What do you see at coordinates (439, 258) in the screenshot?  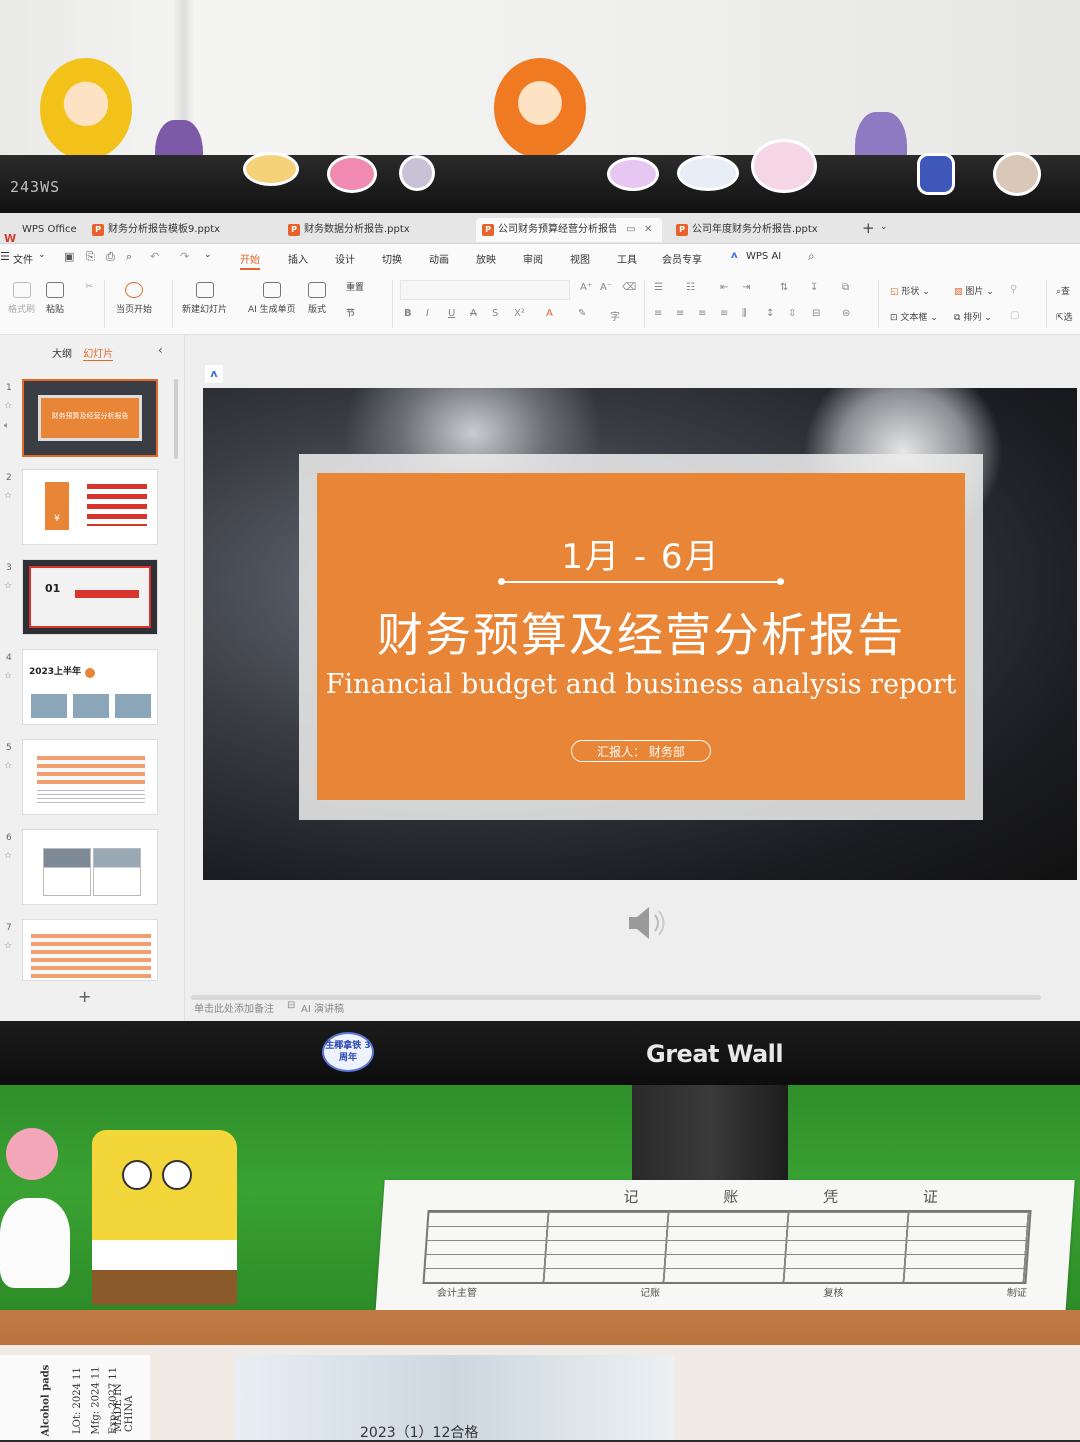 I see `menu-animation: 动画` at bounding box center [439, 258].